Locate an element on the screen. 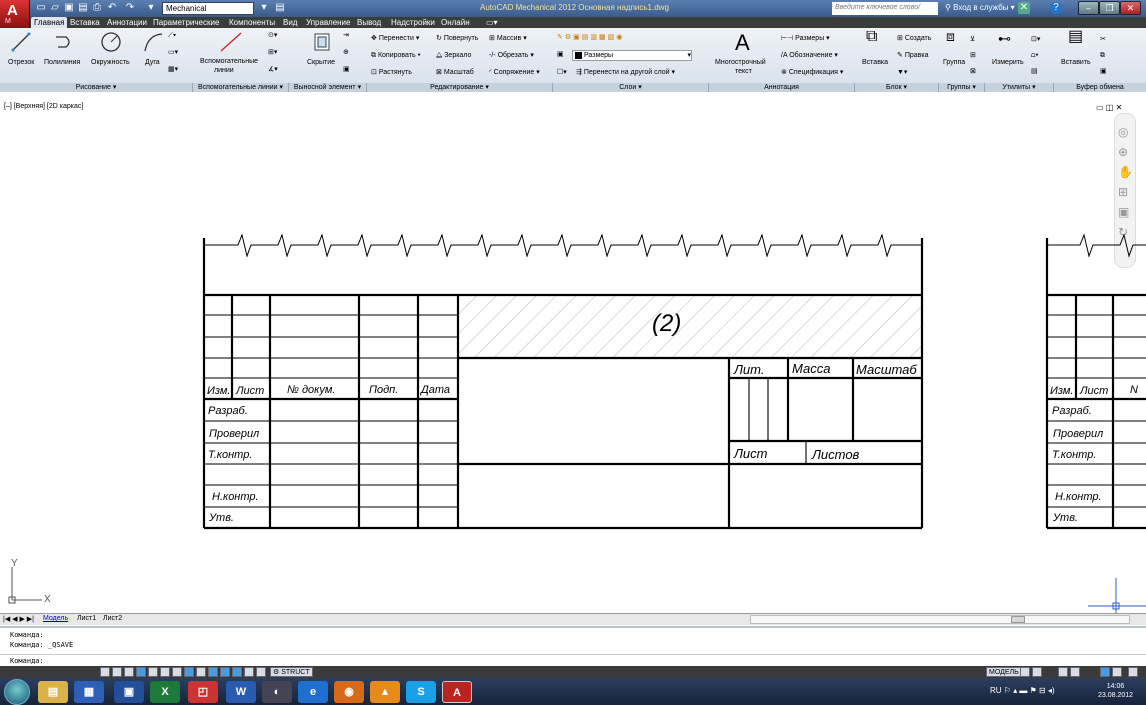 The height and width of the screenshot is (705, 1146). hide-button: Скрытие is located at coordinates (321, 62).